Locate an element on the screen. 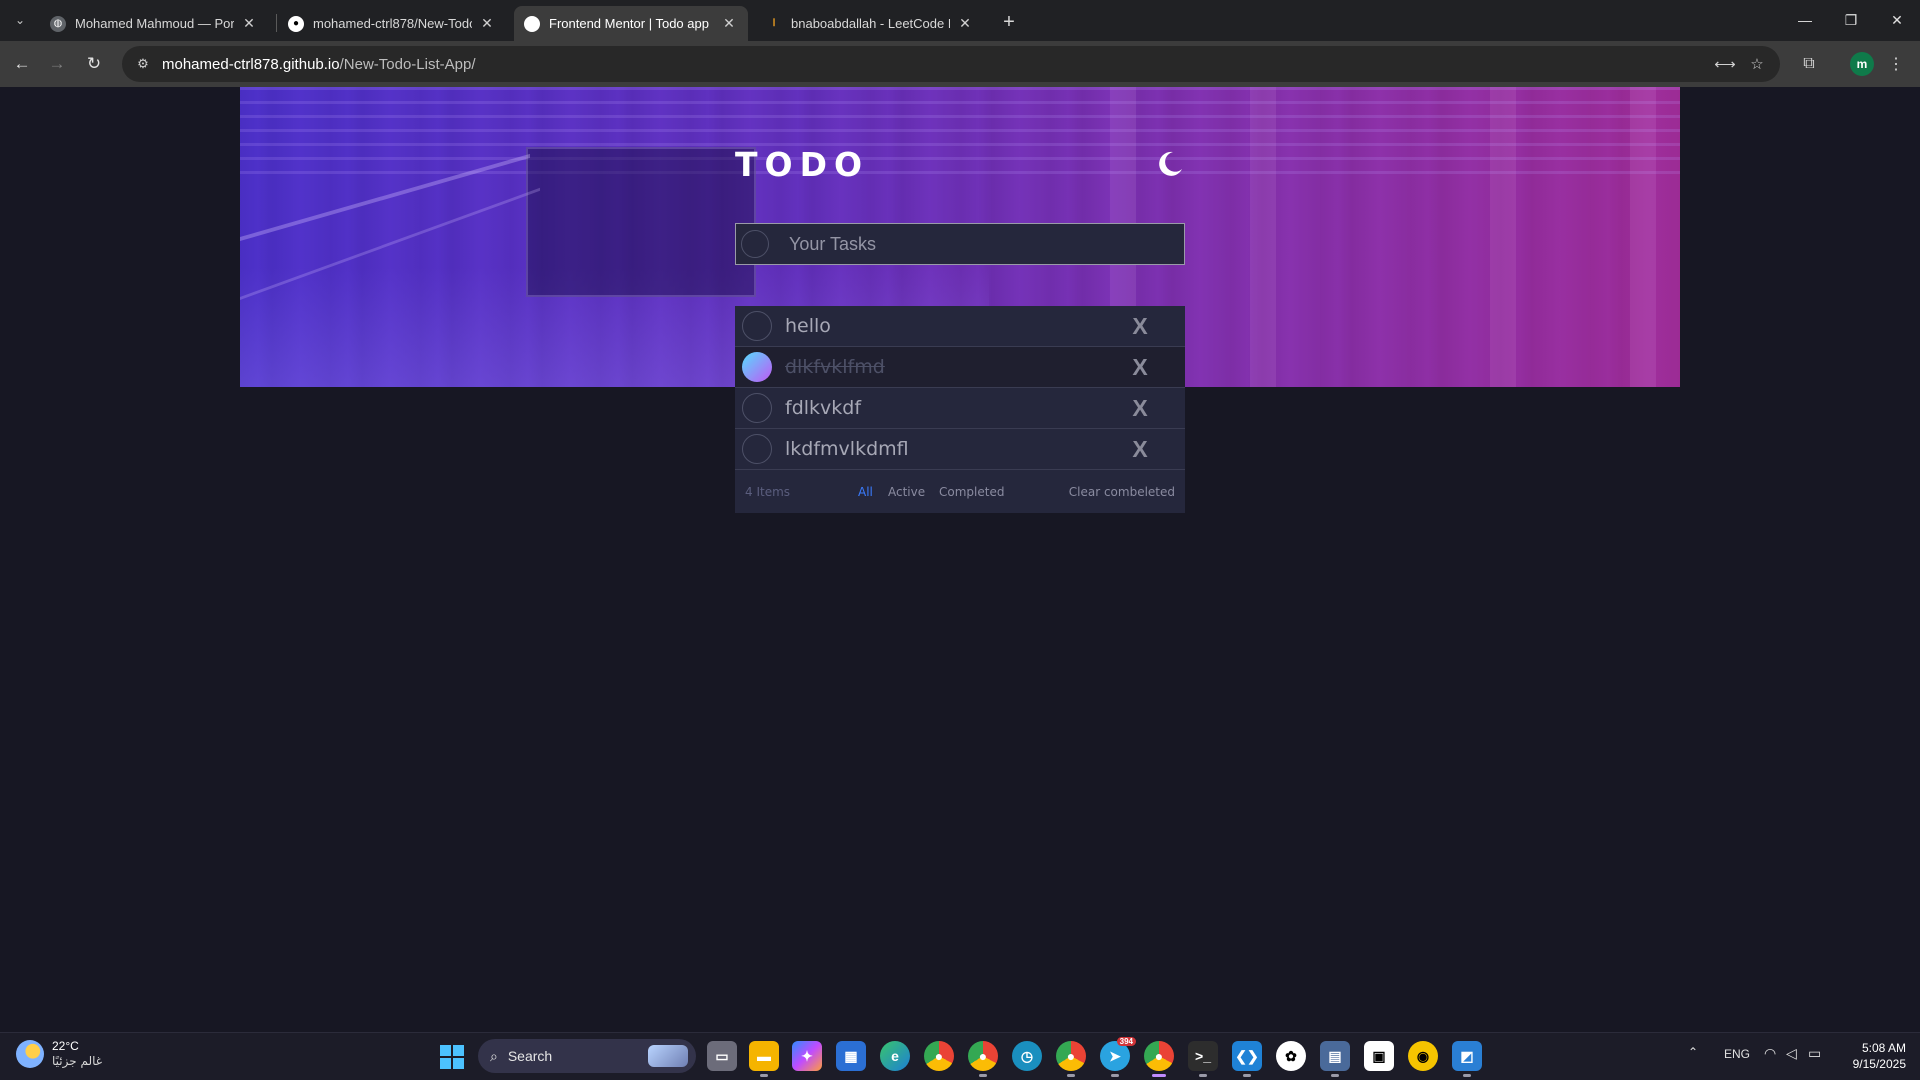 This screenshot has width=1920, height=1080. new-tab-button: + is located at coordinates (1009, 22).